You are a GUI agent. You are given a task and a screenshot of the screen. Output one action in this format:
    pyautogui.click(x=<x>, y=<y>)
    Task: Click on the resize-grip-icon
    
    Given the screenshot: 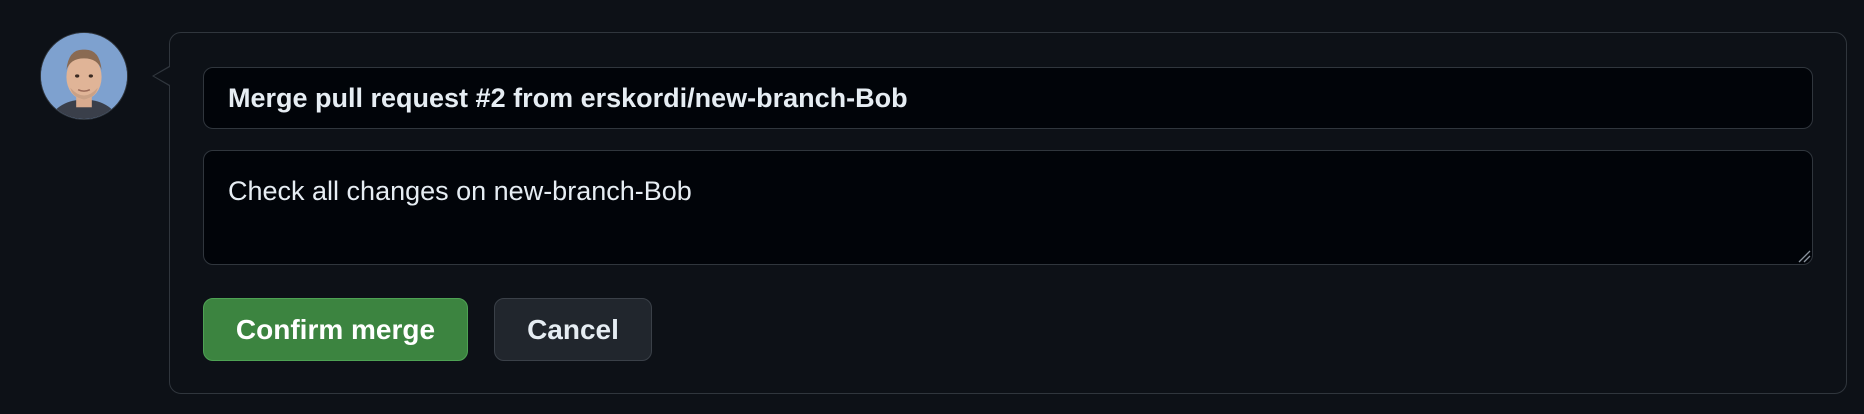 What is the action you would take?
    pyautogui.click(x=1804, y=256)
    